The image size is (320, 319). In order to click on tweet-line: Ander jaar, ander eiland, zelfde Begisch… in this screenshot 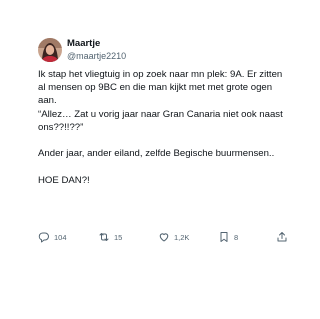, I will do `click(156, 154)`.